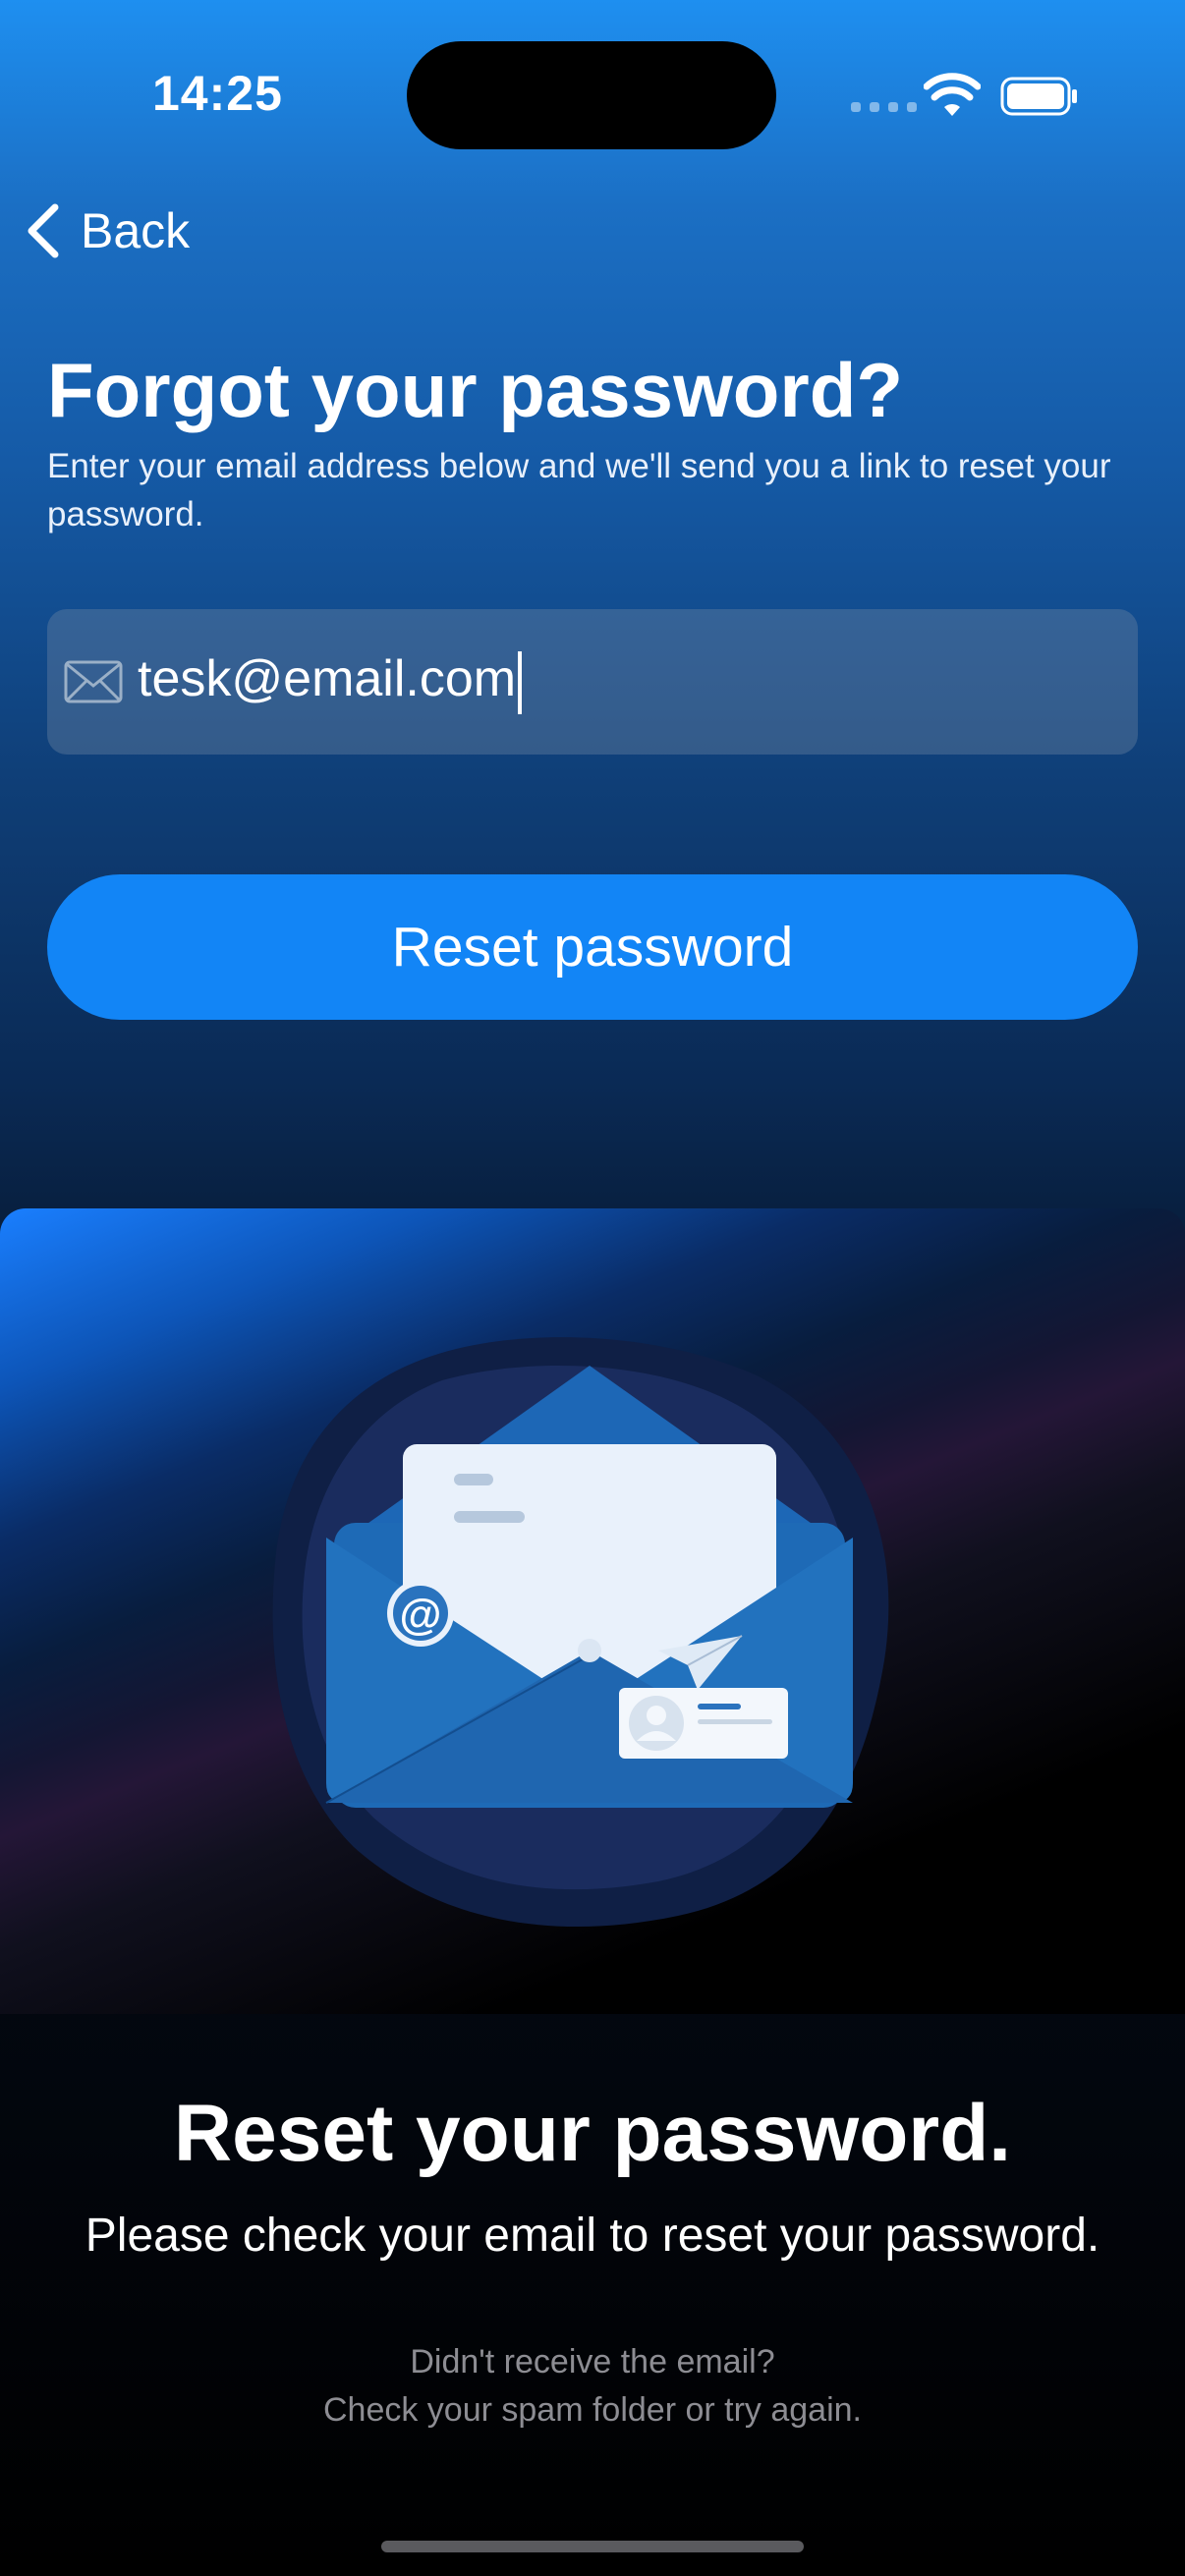 The height and width of the screenshot is (2576, 1185). What do you see at coordinates (1038, 96) in the screenshot?
I see `battery-icon` at bounding box center [1038, 96].